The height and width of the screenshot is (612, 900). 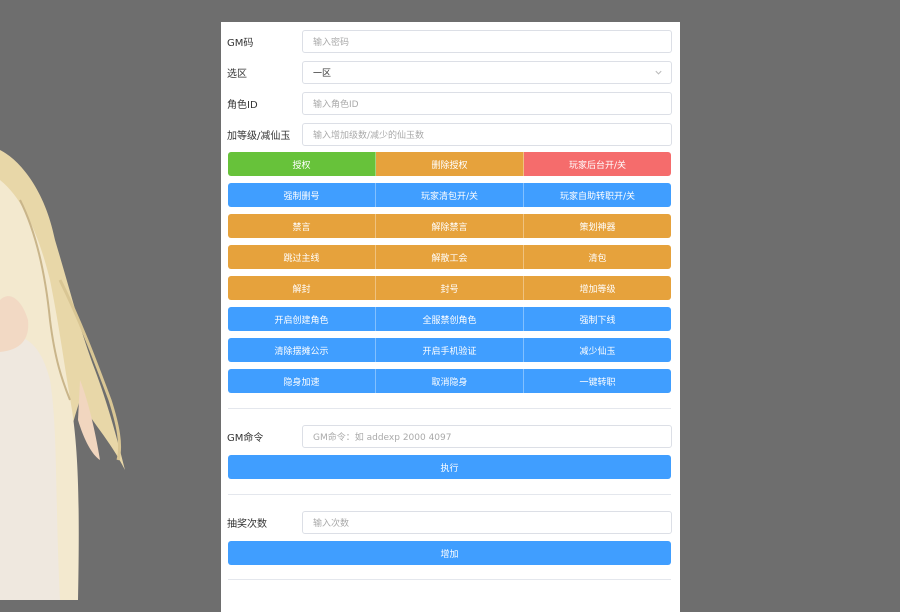 What do you see at coordinates (487, 72) in the screenshot?
I see `region-select: 一区` at bounding box center [487, 72].